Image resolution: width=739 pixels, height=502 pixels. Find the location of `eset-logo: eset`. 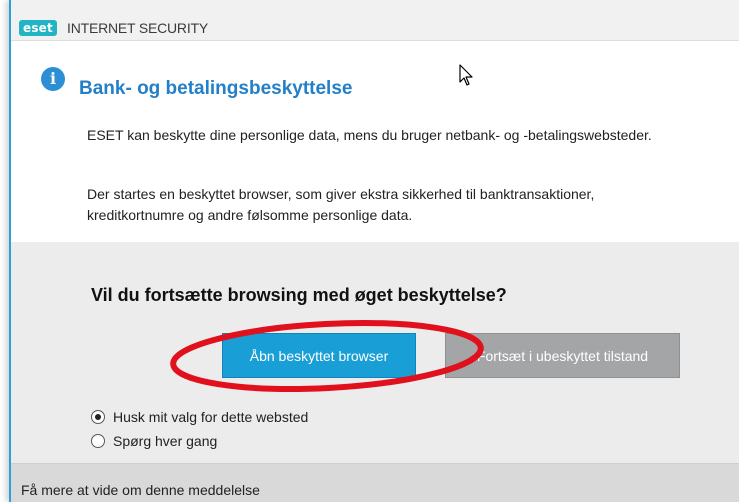

eset-logo: eset is located at coordinates (38, 28).